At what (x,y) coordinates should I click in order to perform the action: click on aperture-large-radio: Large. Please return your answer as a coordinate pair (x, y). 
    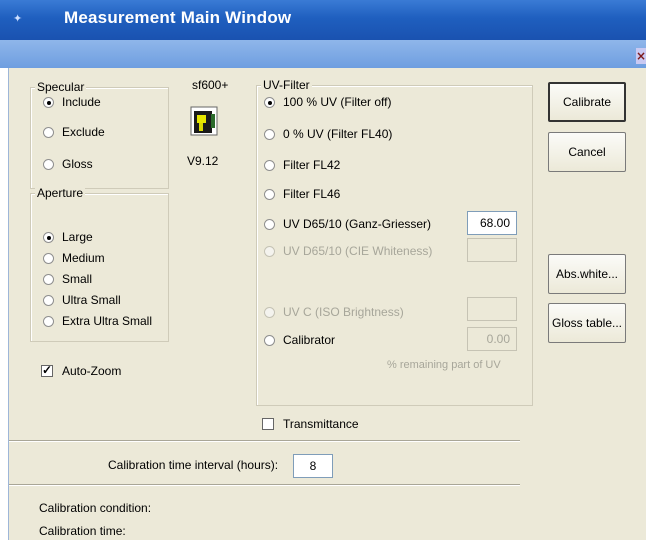
    Looking at the image, I should click on (68, 237).